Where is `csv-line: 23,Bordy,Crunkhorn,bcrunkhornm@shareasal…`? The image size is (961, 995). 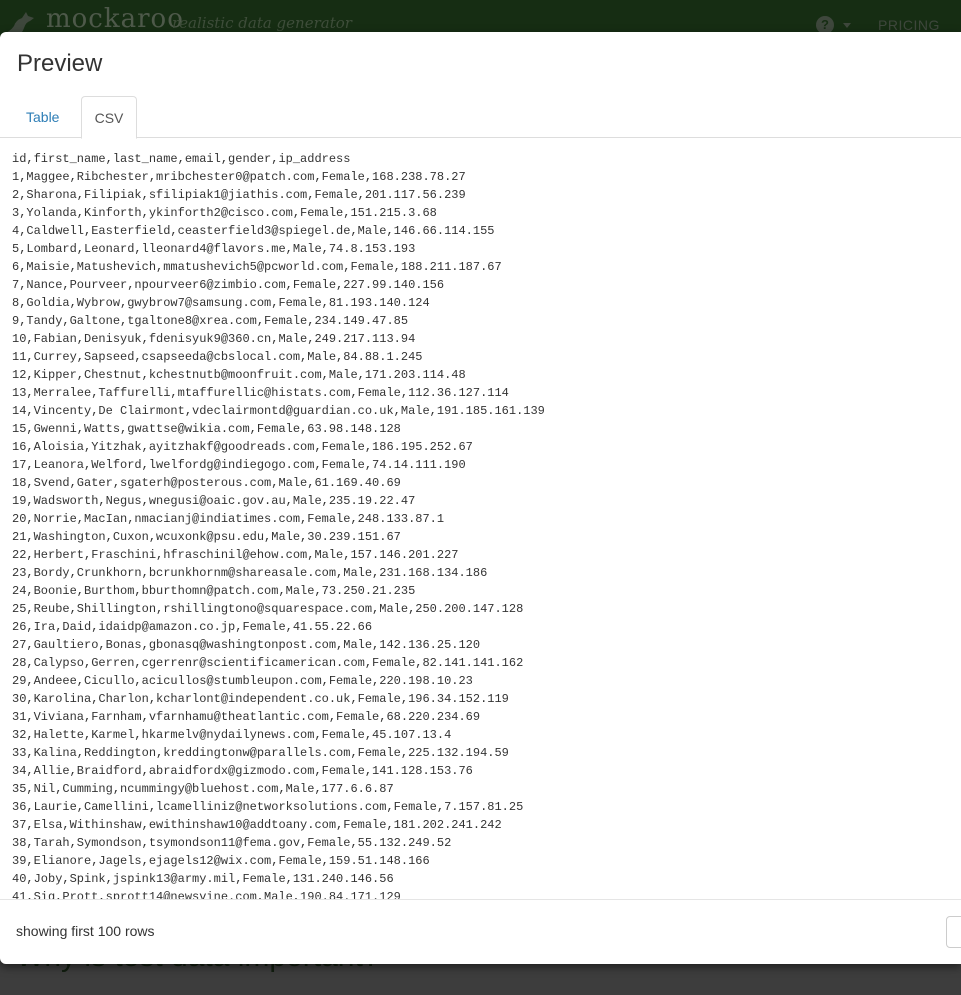 csv-line: 23,Bordy,Crunkhorn,bcrunkhornm@shareasal… is located at coordinates (250, 573).